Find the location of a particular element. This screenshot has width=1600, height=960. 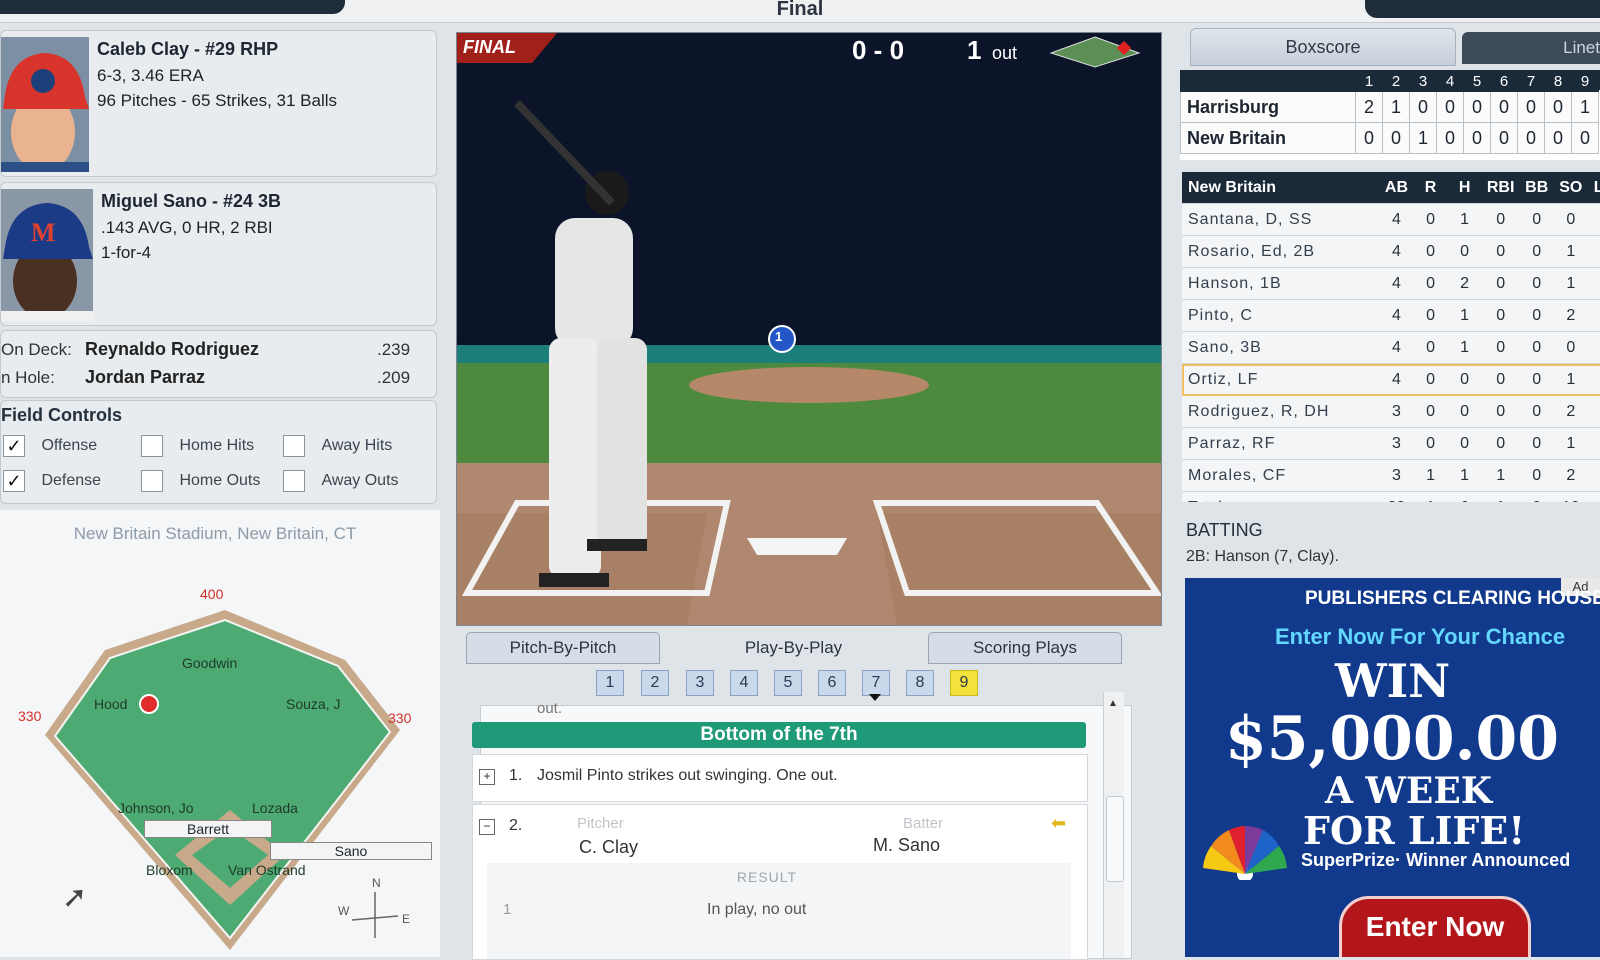

table-row-highlighted: Ortiz, LF 4000013 is located at coordinates (1391, 379).